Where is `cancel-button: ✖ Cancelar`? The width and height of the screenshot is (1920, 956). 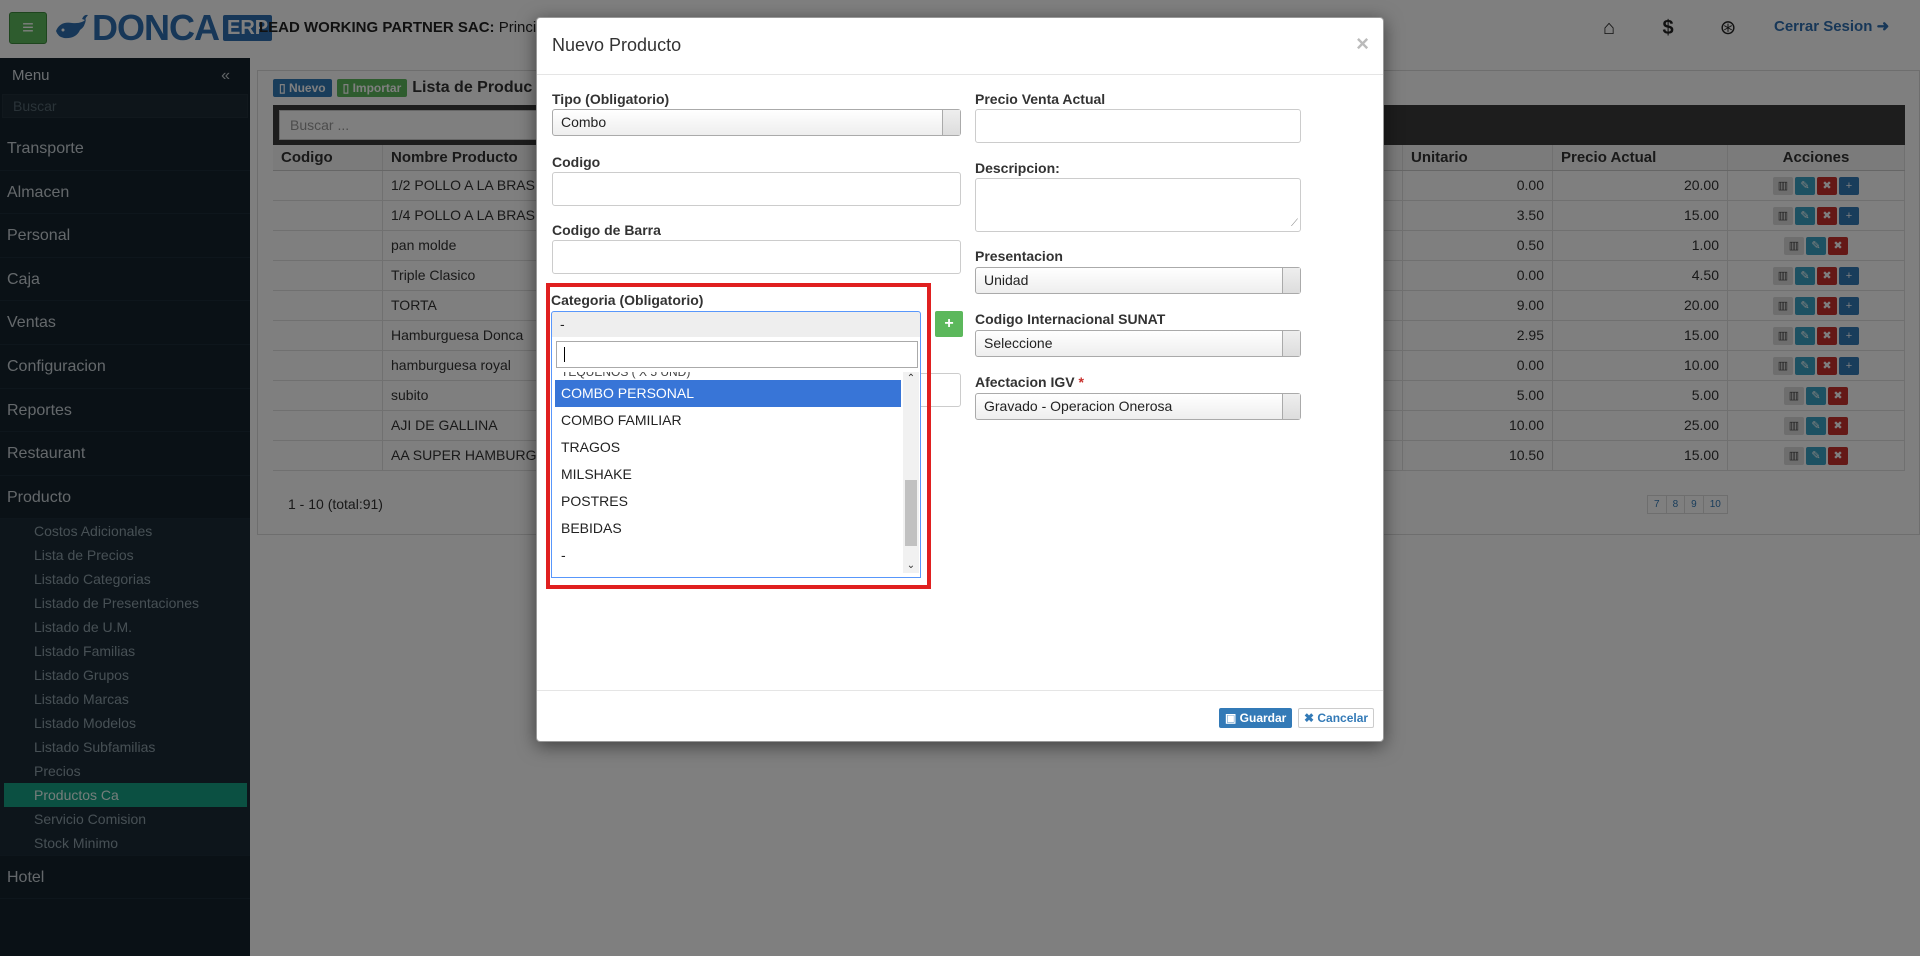 cancel-button: ✖ Cancelar is located at coordinates (1336, 718).